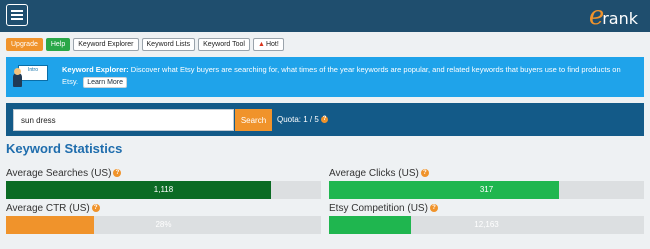 This screenshot has height=249, width=650. Describe the element at coordinates (123, 120) in the screenshot. I see `keyword-search-input` at that location.